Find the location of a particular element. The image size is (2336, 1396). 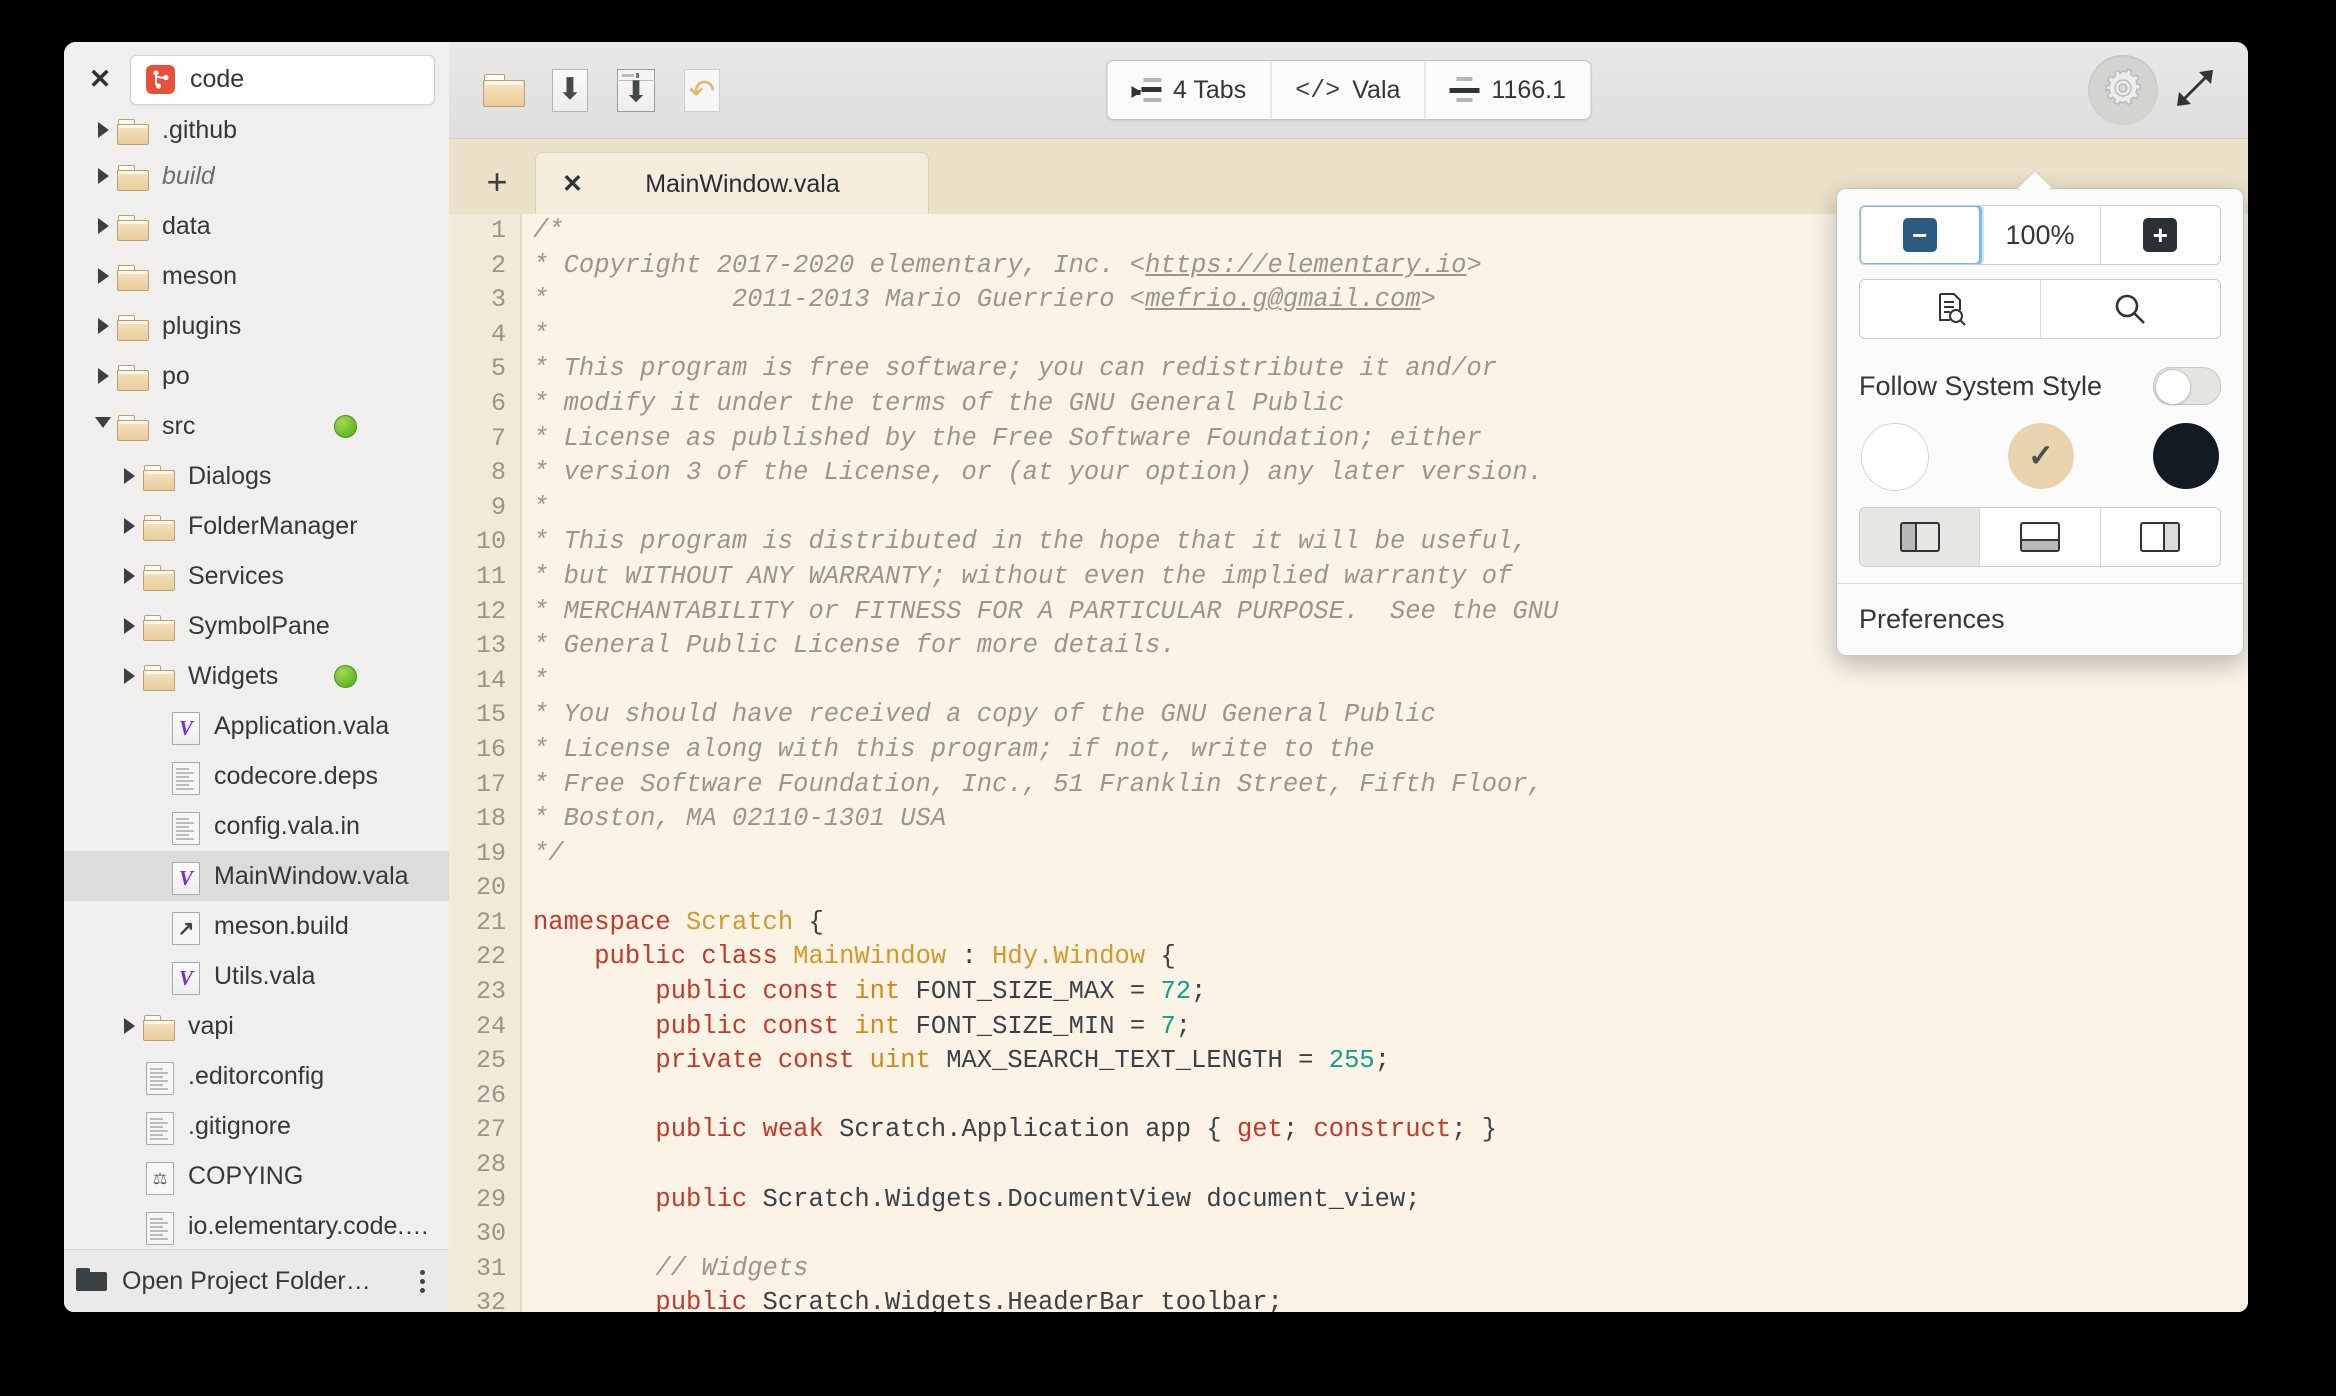

kebab-menu-icon is located at coordinates (422, 1281).